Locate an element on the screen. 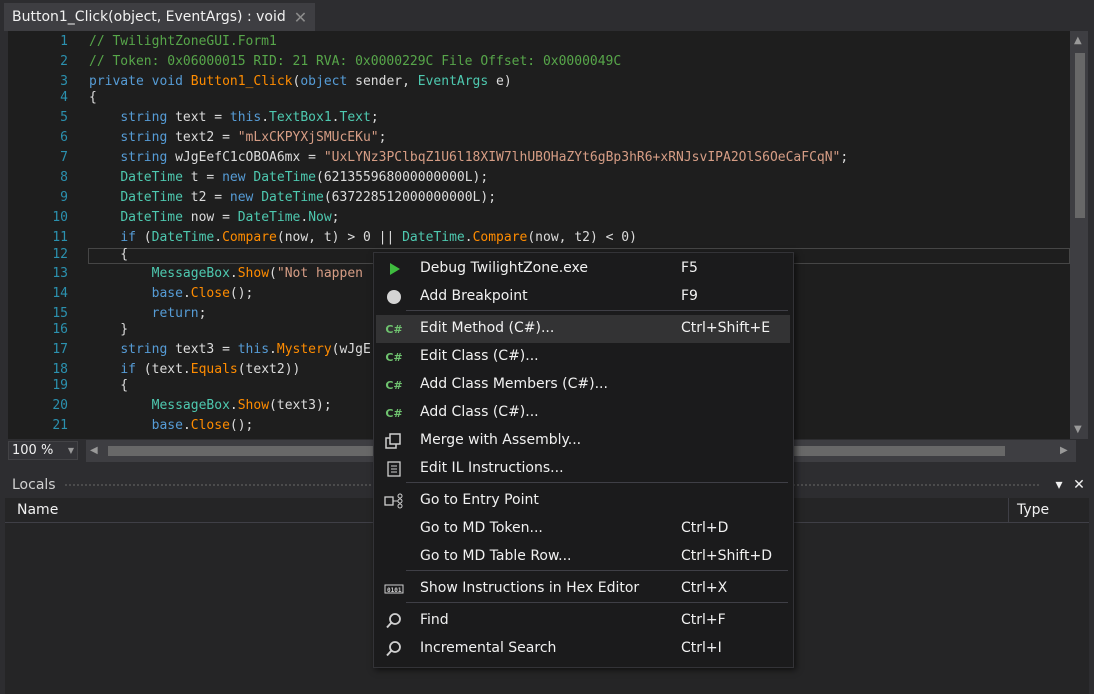 This screenshot has height=694, width=1094. menu-item-shortcut: Ctrl+D is located at coordinates (705, 528).